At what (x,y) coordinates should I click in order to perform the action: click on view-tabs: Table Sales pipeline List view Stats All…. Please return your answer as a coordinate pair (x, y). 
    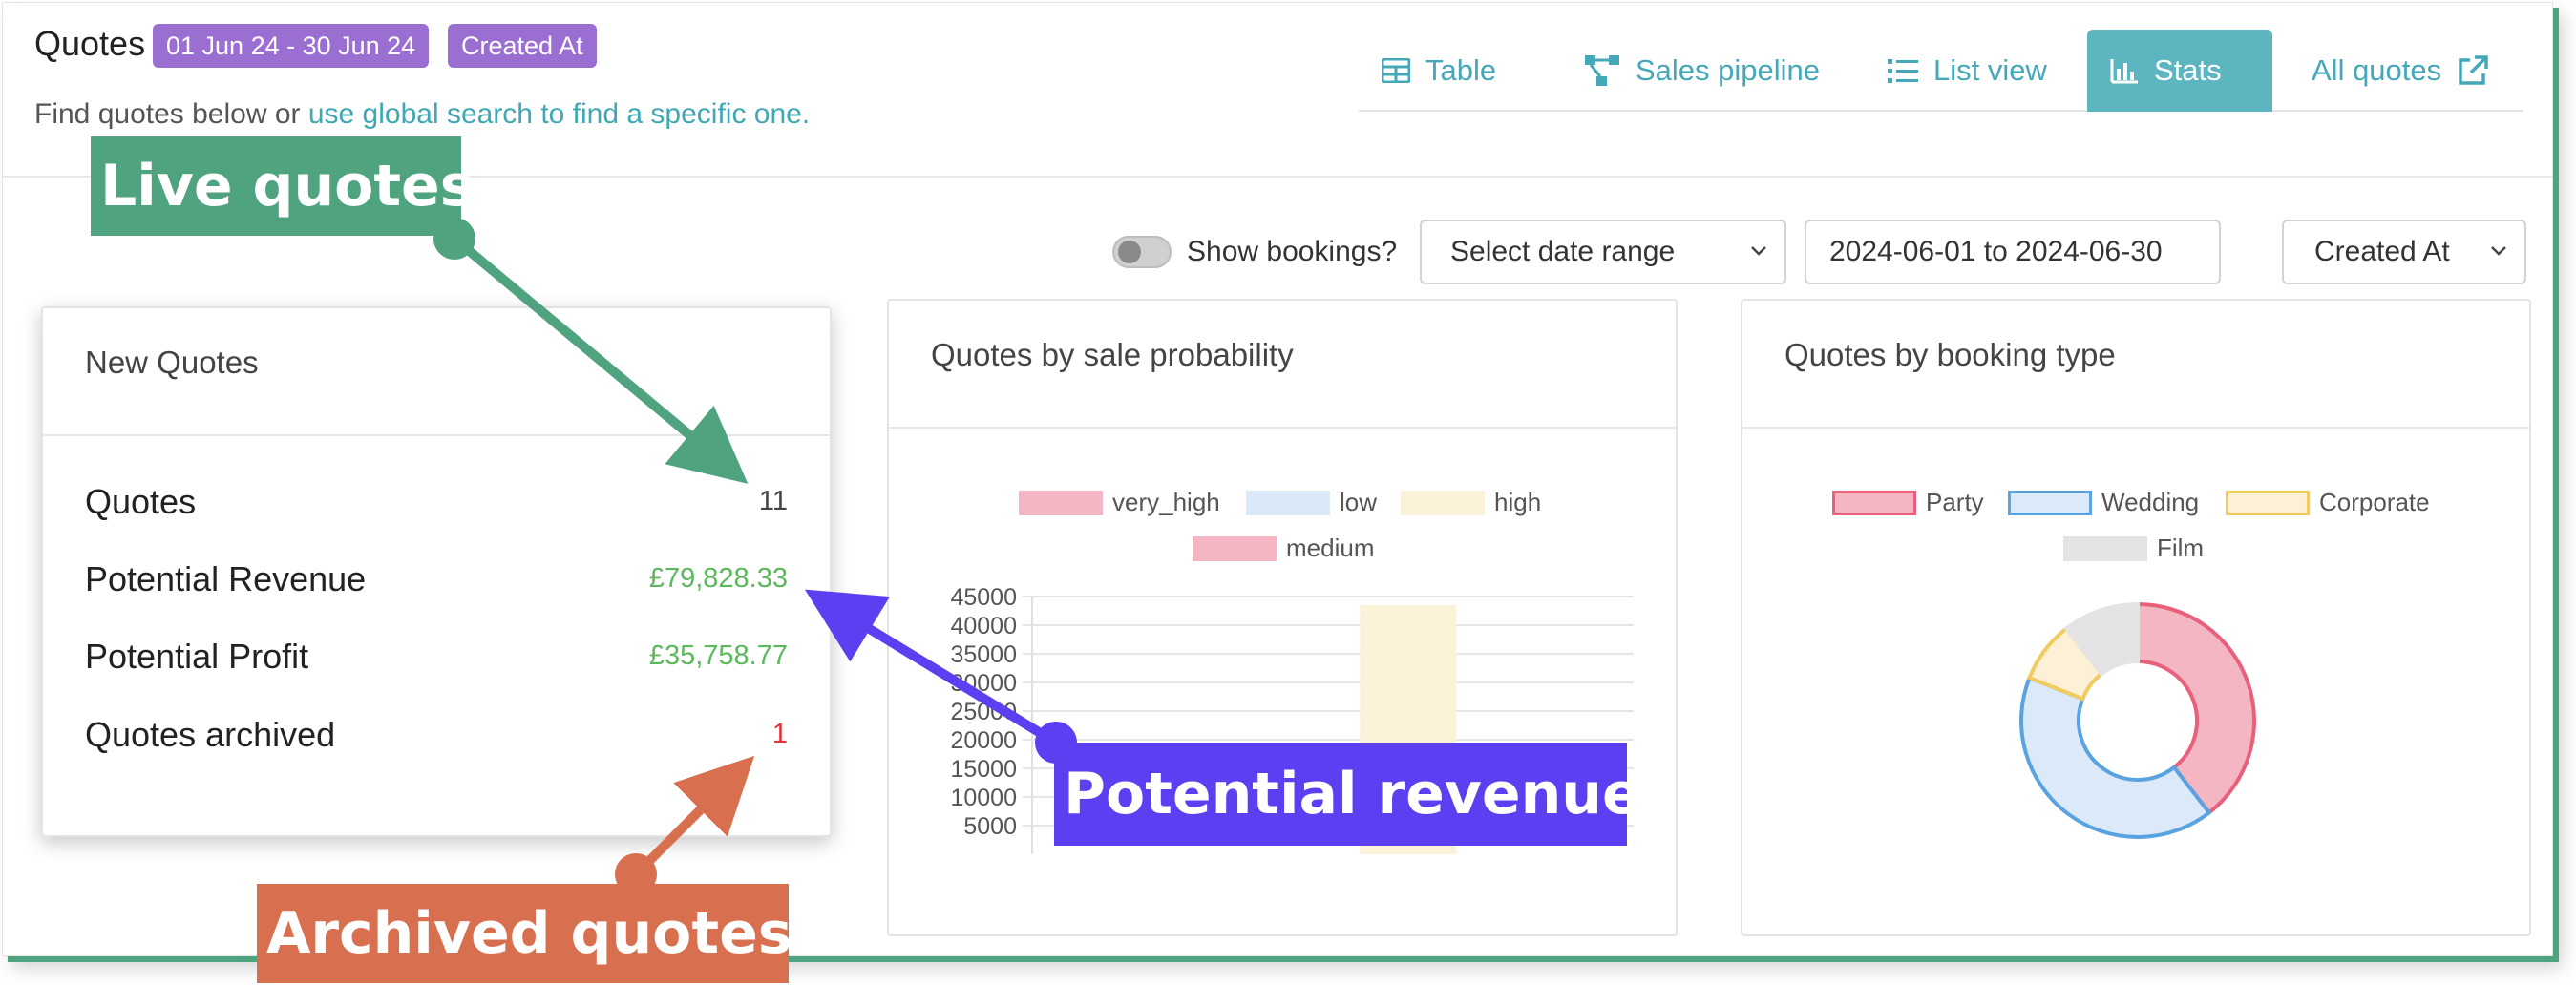
    Looking at the image, I should click on (1941, 71).